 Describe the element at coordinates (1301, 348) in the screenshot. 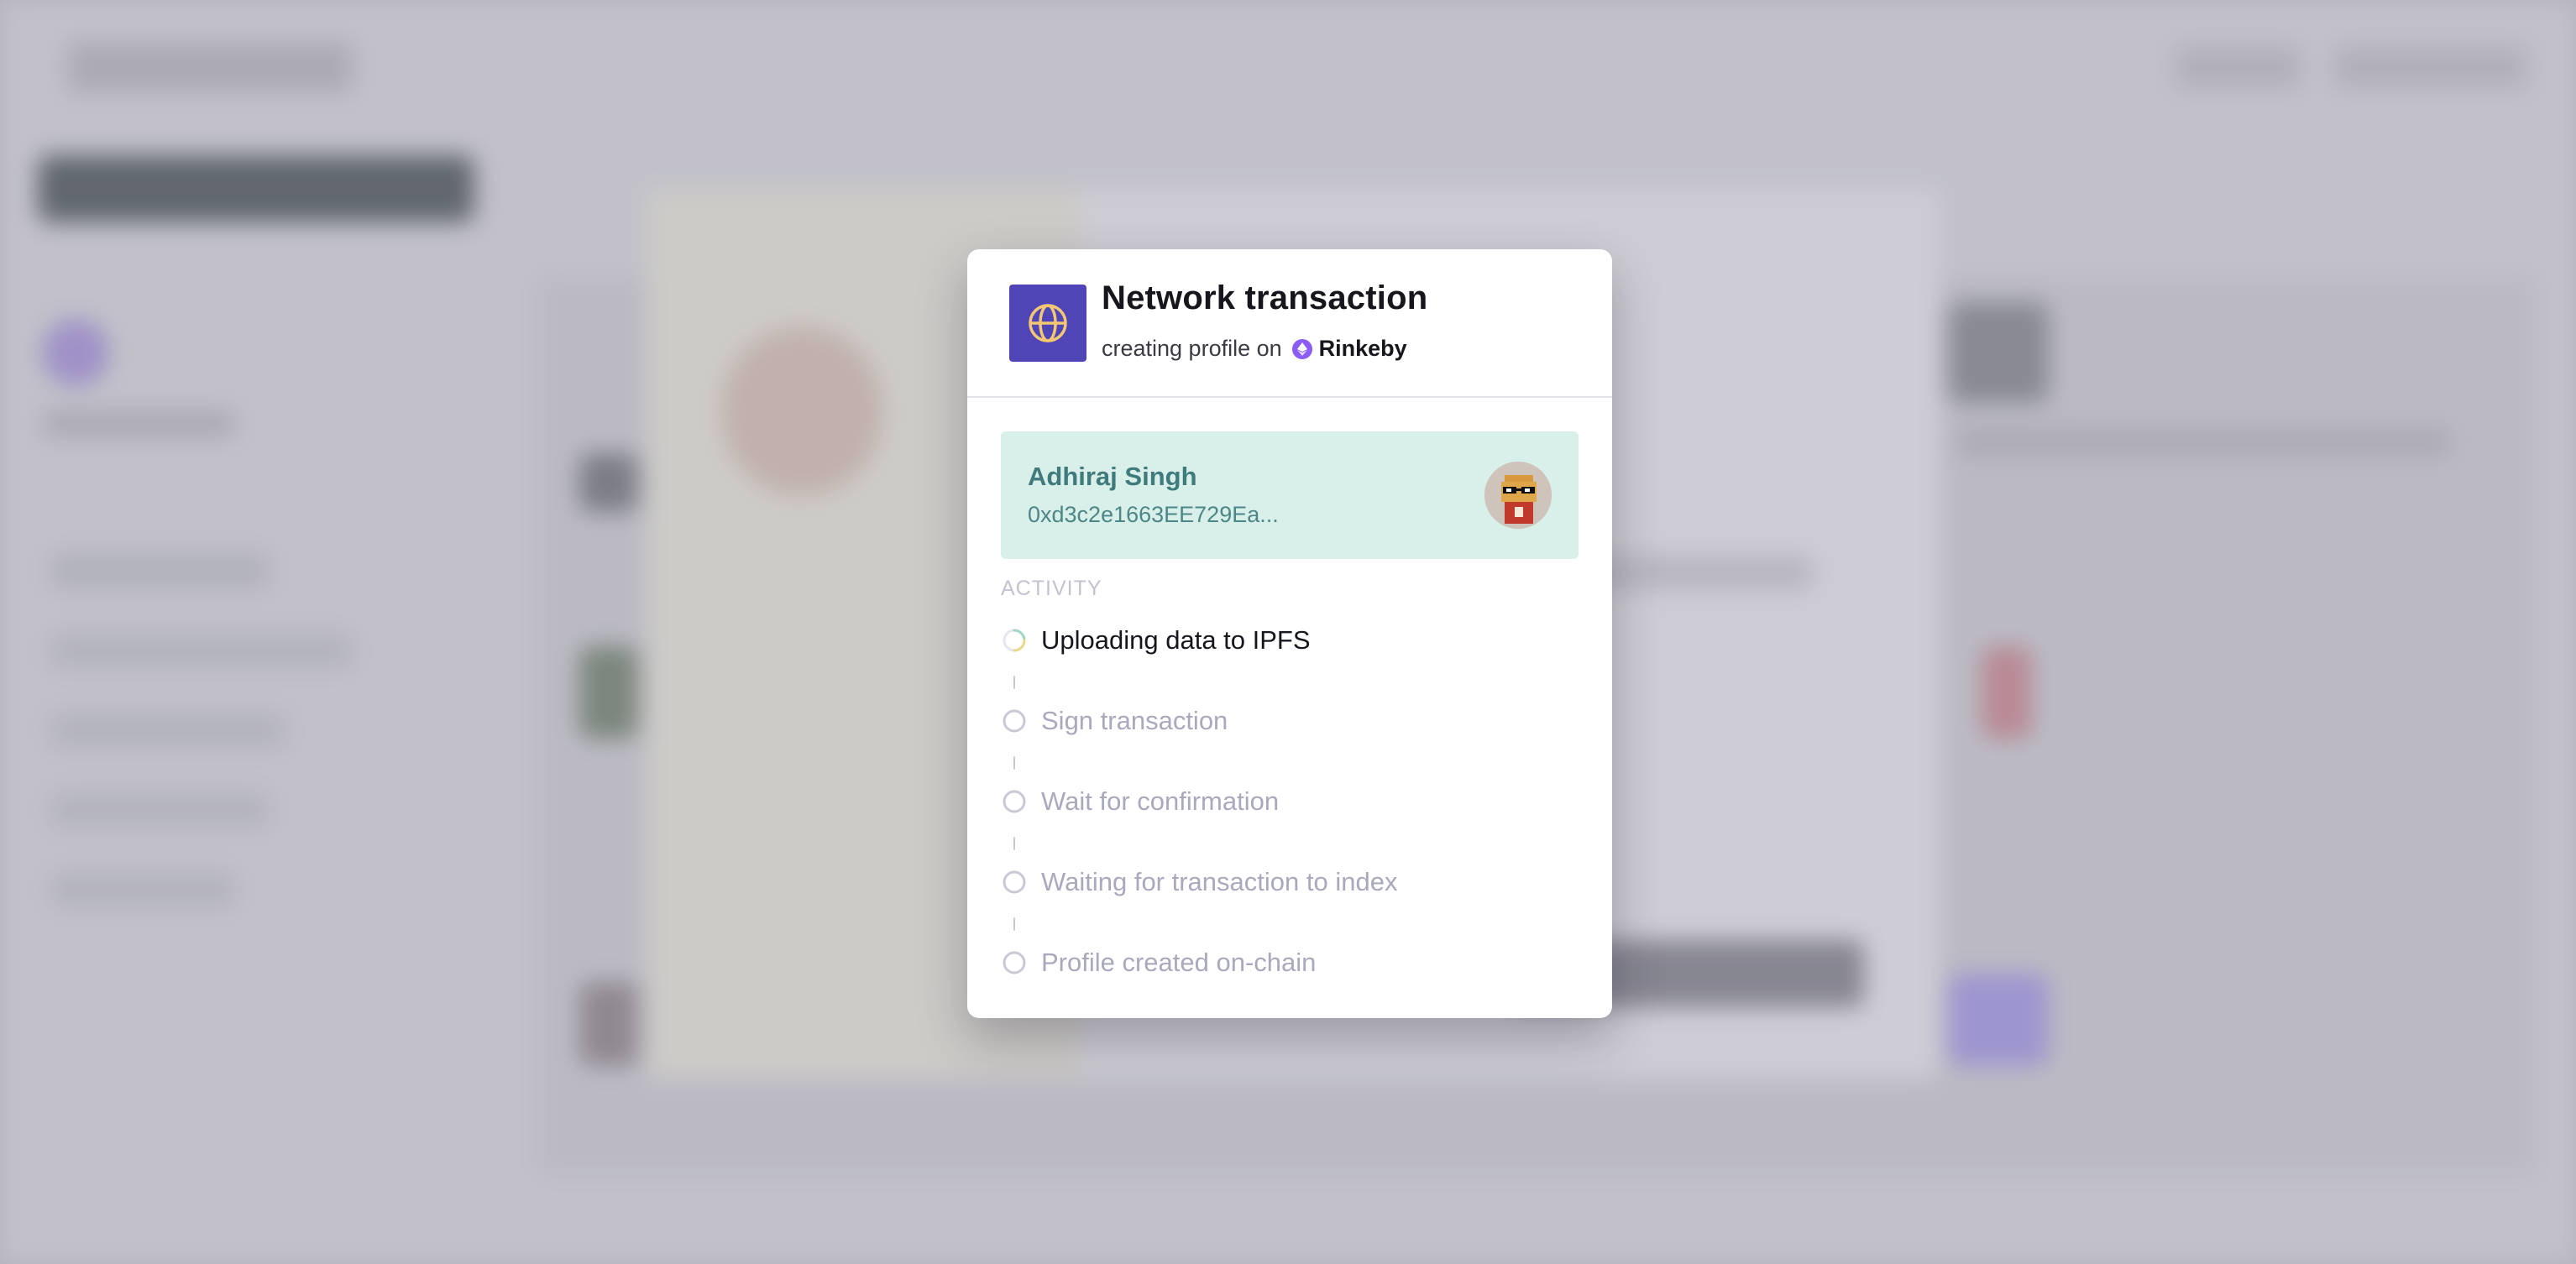

I see `ethereum-icon` at that location.